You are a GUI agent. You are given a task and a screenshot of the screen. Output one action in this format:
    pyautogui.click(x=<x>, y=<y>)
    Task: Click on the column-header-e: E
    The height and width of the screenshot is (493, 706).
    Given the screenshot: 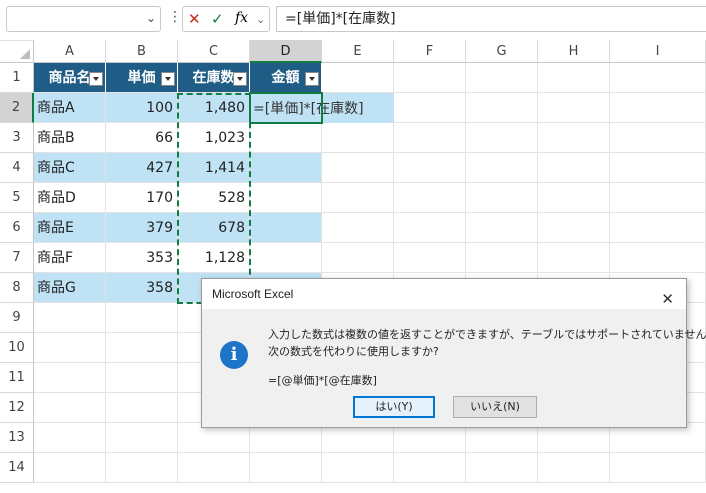 What is the action you would take?
    pyautogui.click(x=358, y=51)
    